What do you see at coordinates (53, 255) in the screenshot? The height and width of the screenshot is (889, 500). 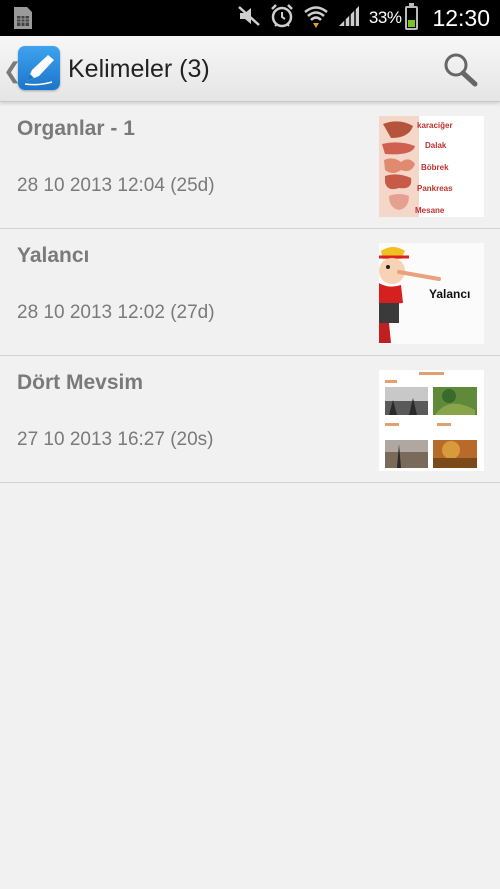 I see `list-item-title: Yalancı` at bounding box center [53, 255].